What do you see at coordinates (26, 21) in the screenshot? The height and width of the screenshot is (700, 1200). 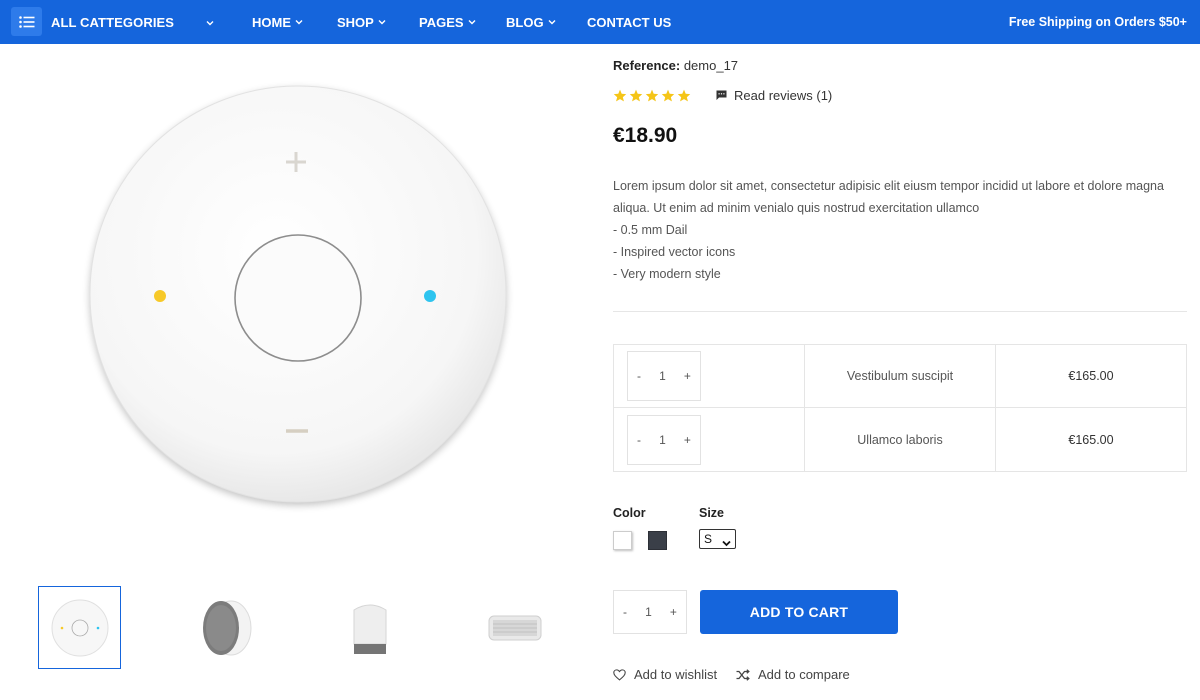 I see `menu-icon` at bounding box center [26, 21].